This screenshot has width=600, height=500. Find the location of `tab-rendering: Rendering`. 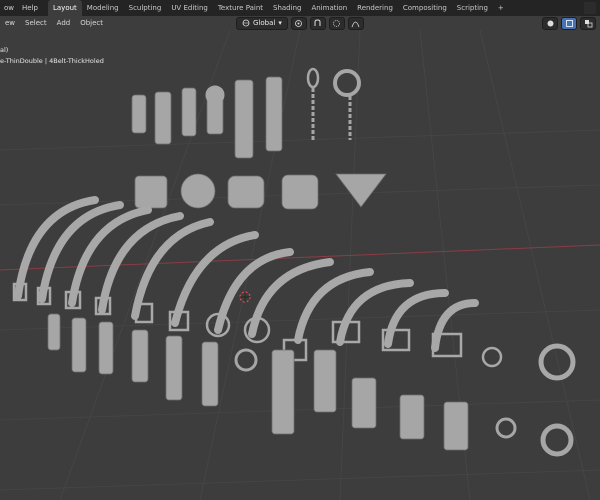

tab-rendering: Rendering is located at coordinates (375, 8).